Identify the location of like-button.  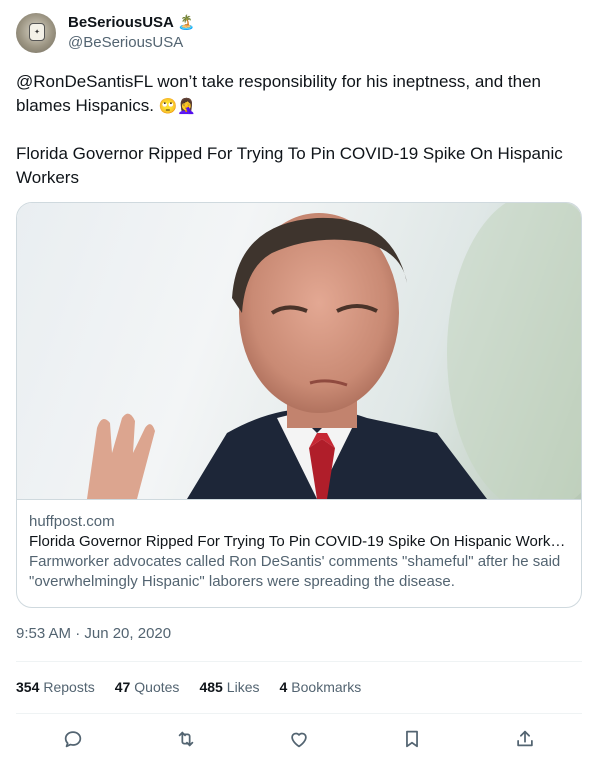
(299, 739).